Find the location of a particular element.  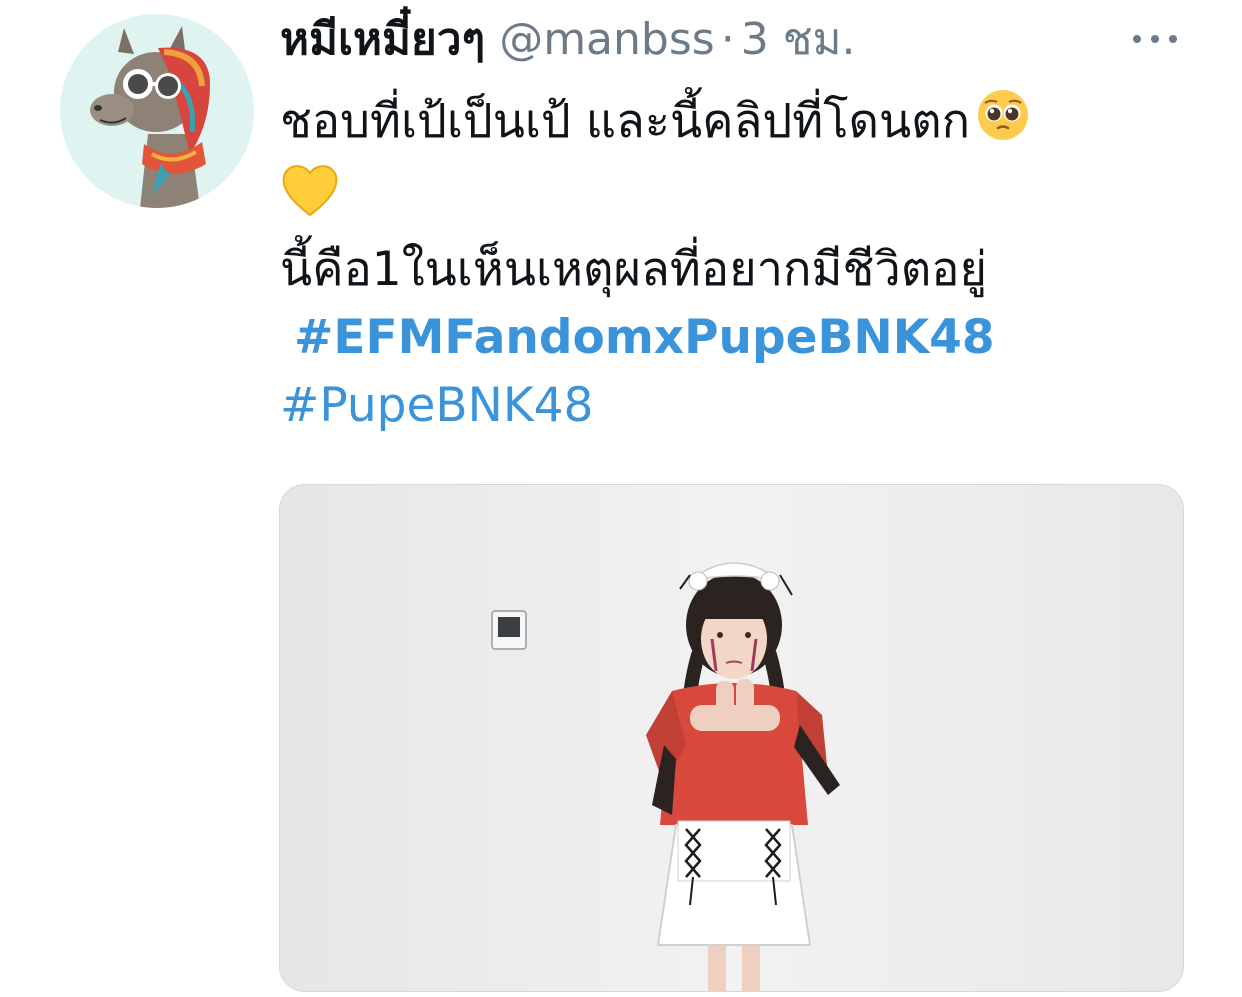

more-options-icon is located at coordinates (1155, 39).